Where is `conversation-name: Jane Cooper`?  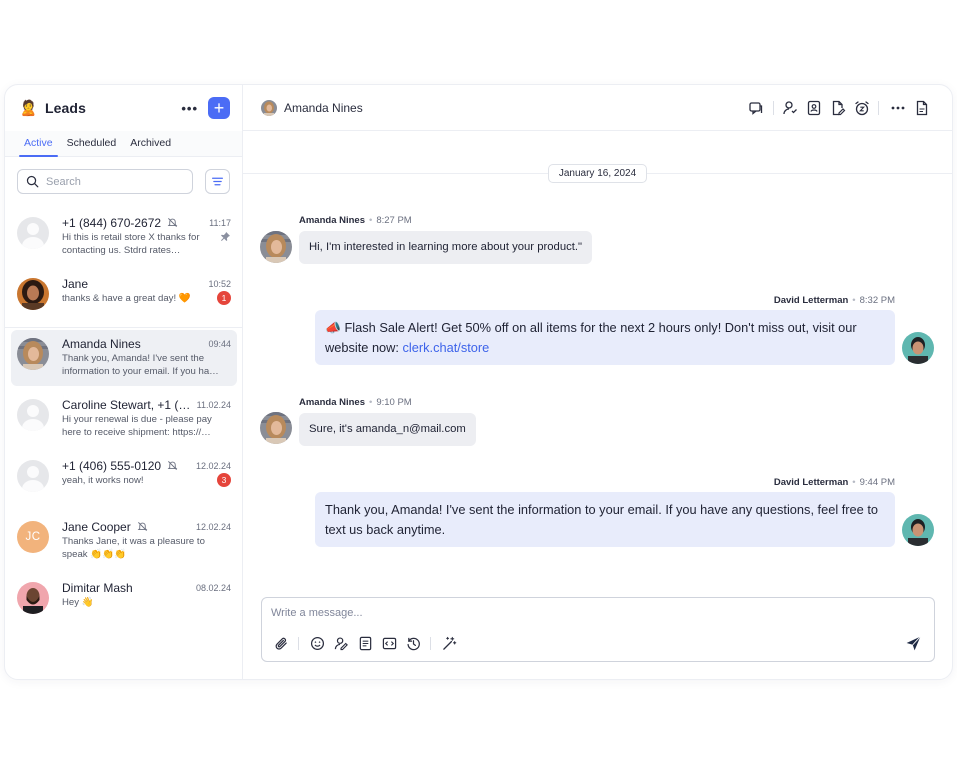
conversation-name: Jane Cooper is located at coordinates (96, 526).